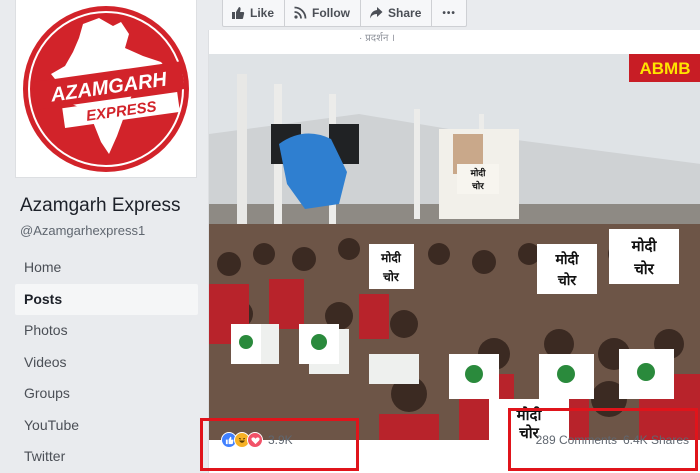 The width and height of the screenshot is (700, 473). I want to click on page-title: Azamgarh Express, so click(100, 206).